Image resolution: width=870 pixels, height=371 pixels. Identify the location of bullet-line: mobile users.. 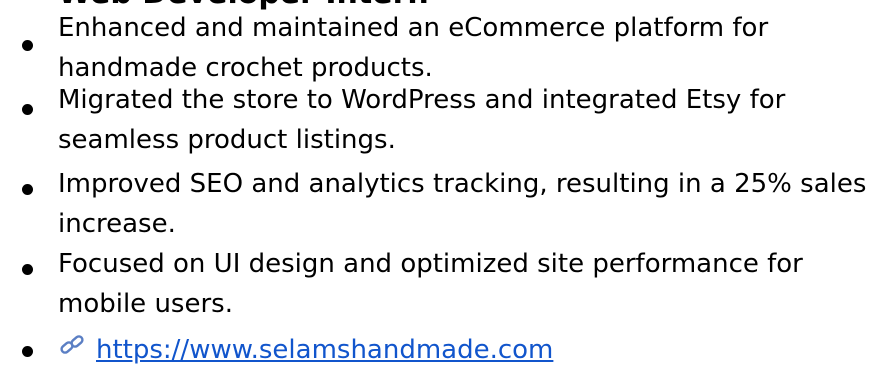
(145, 304).